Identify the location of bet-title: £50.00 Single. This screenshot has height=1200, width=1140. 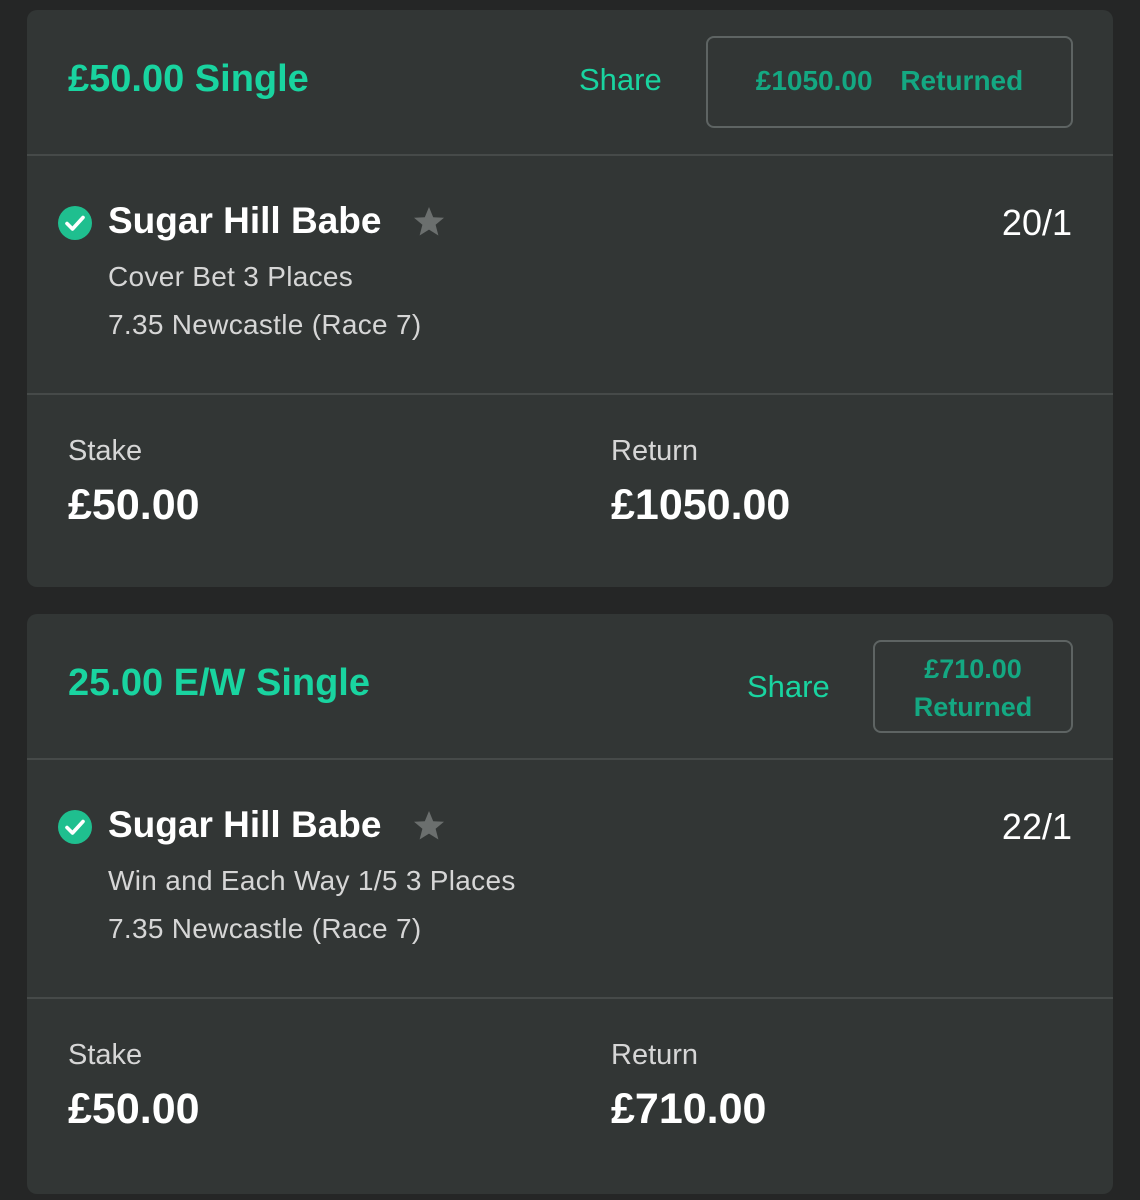
(188, 79).